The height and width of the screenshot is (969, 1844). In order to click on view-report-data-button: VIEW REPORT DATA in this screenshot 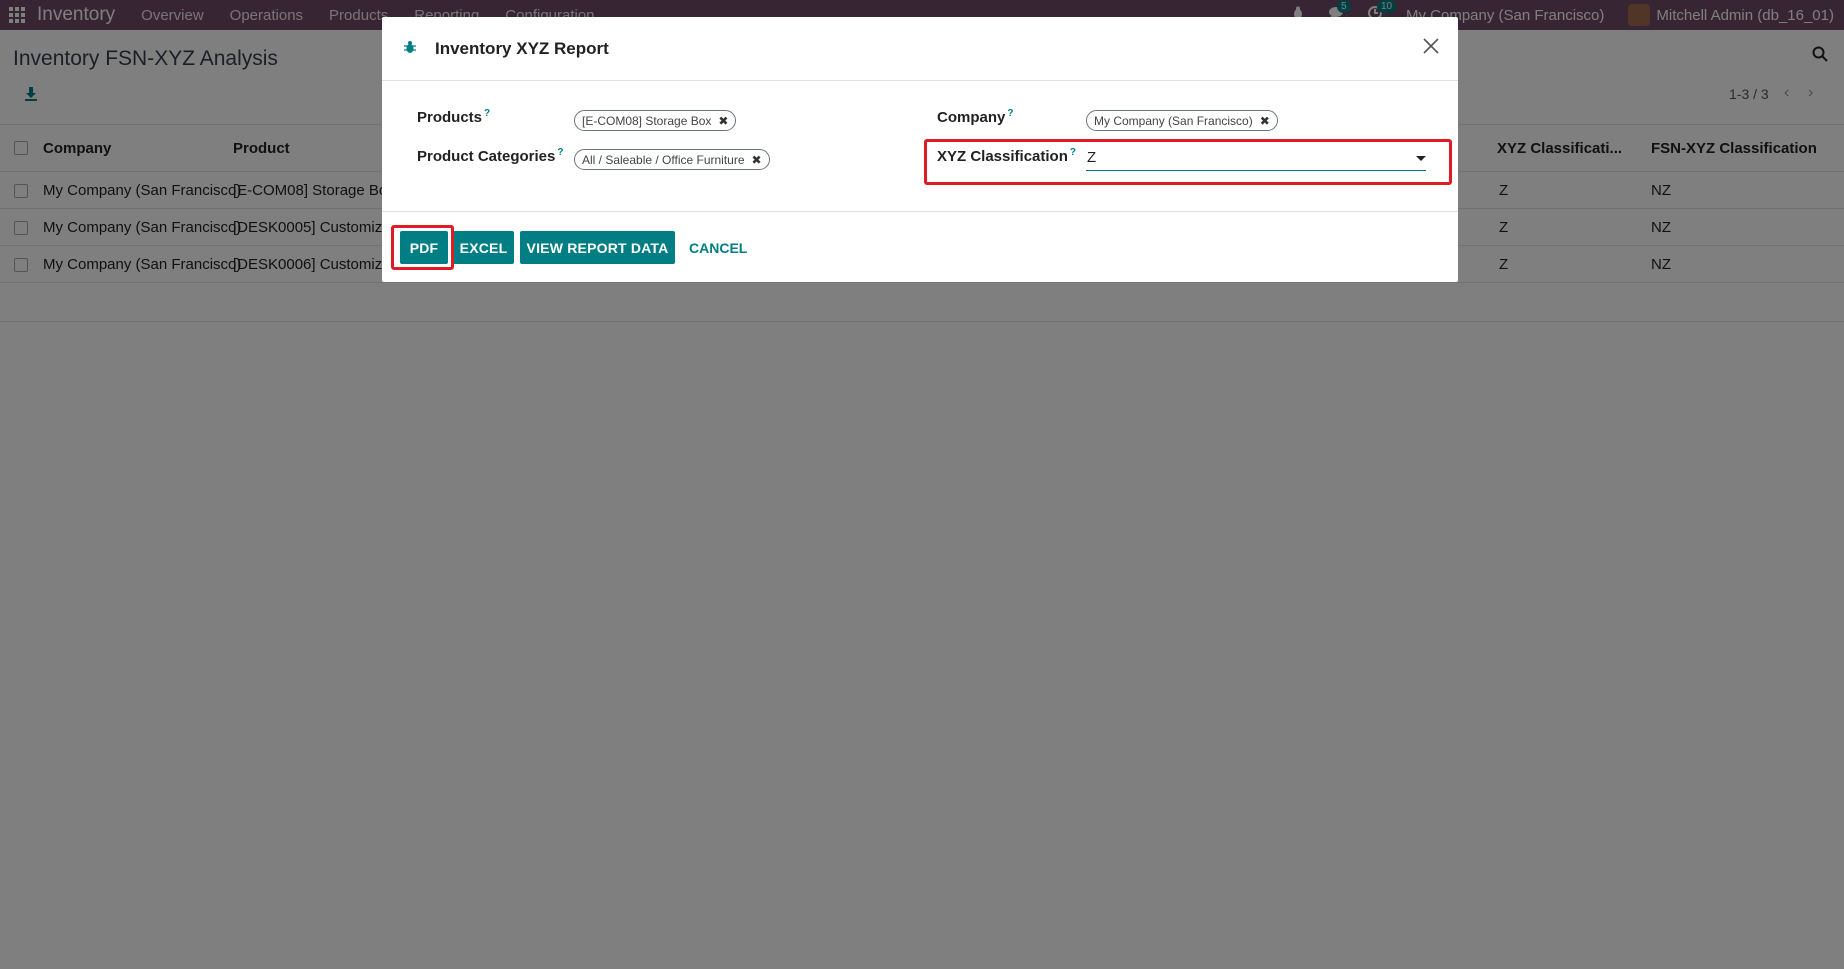, I will do `click(597, 247)`.